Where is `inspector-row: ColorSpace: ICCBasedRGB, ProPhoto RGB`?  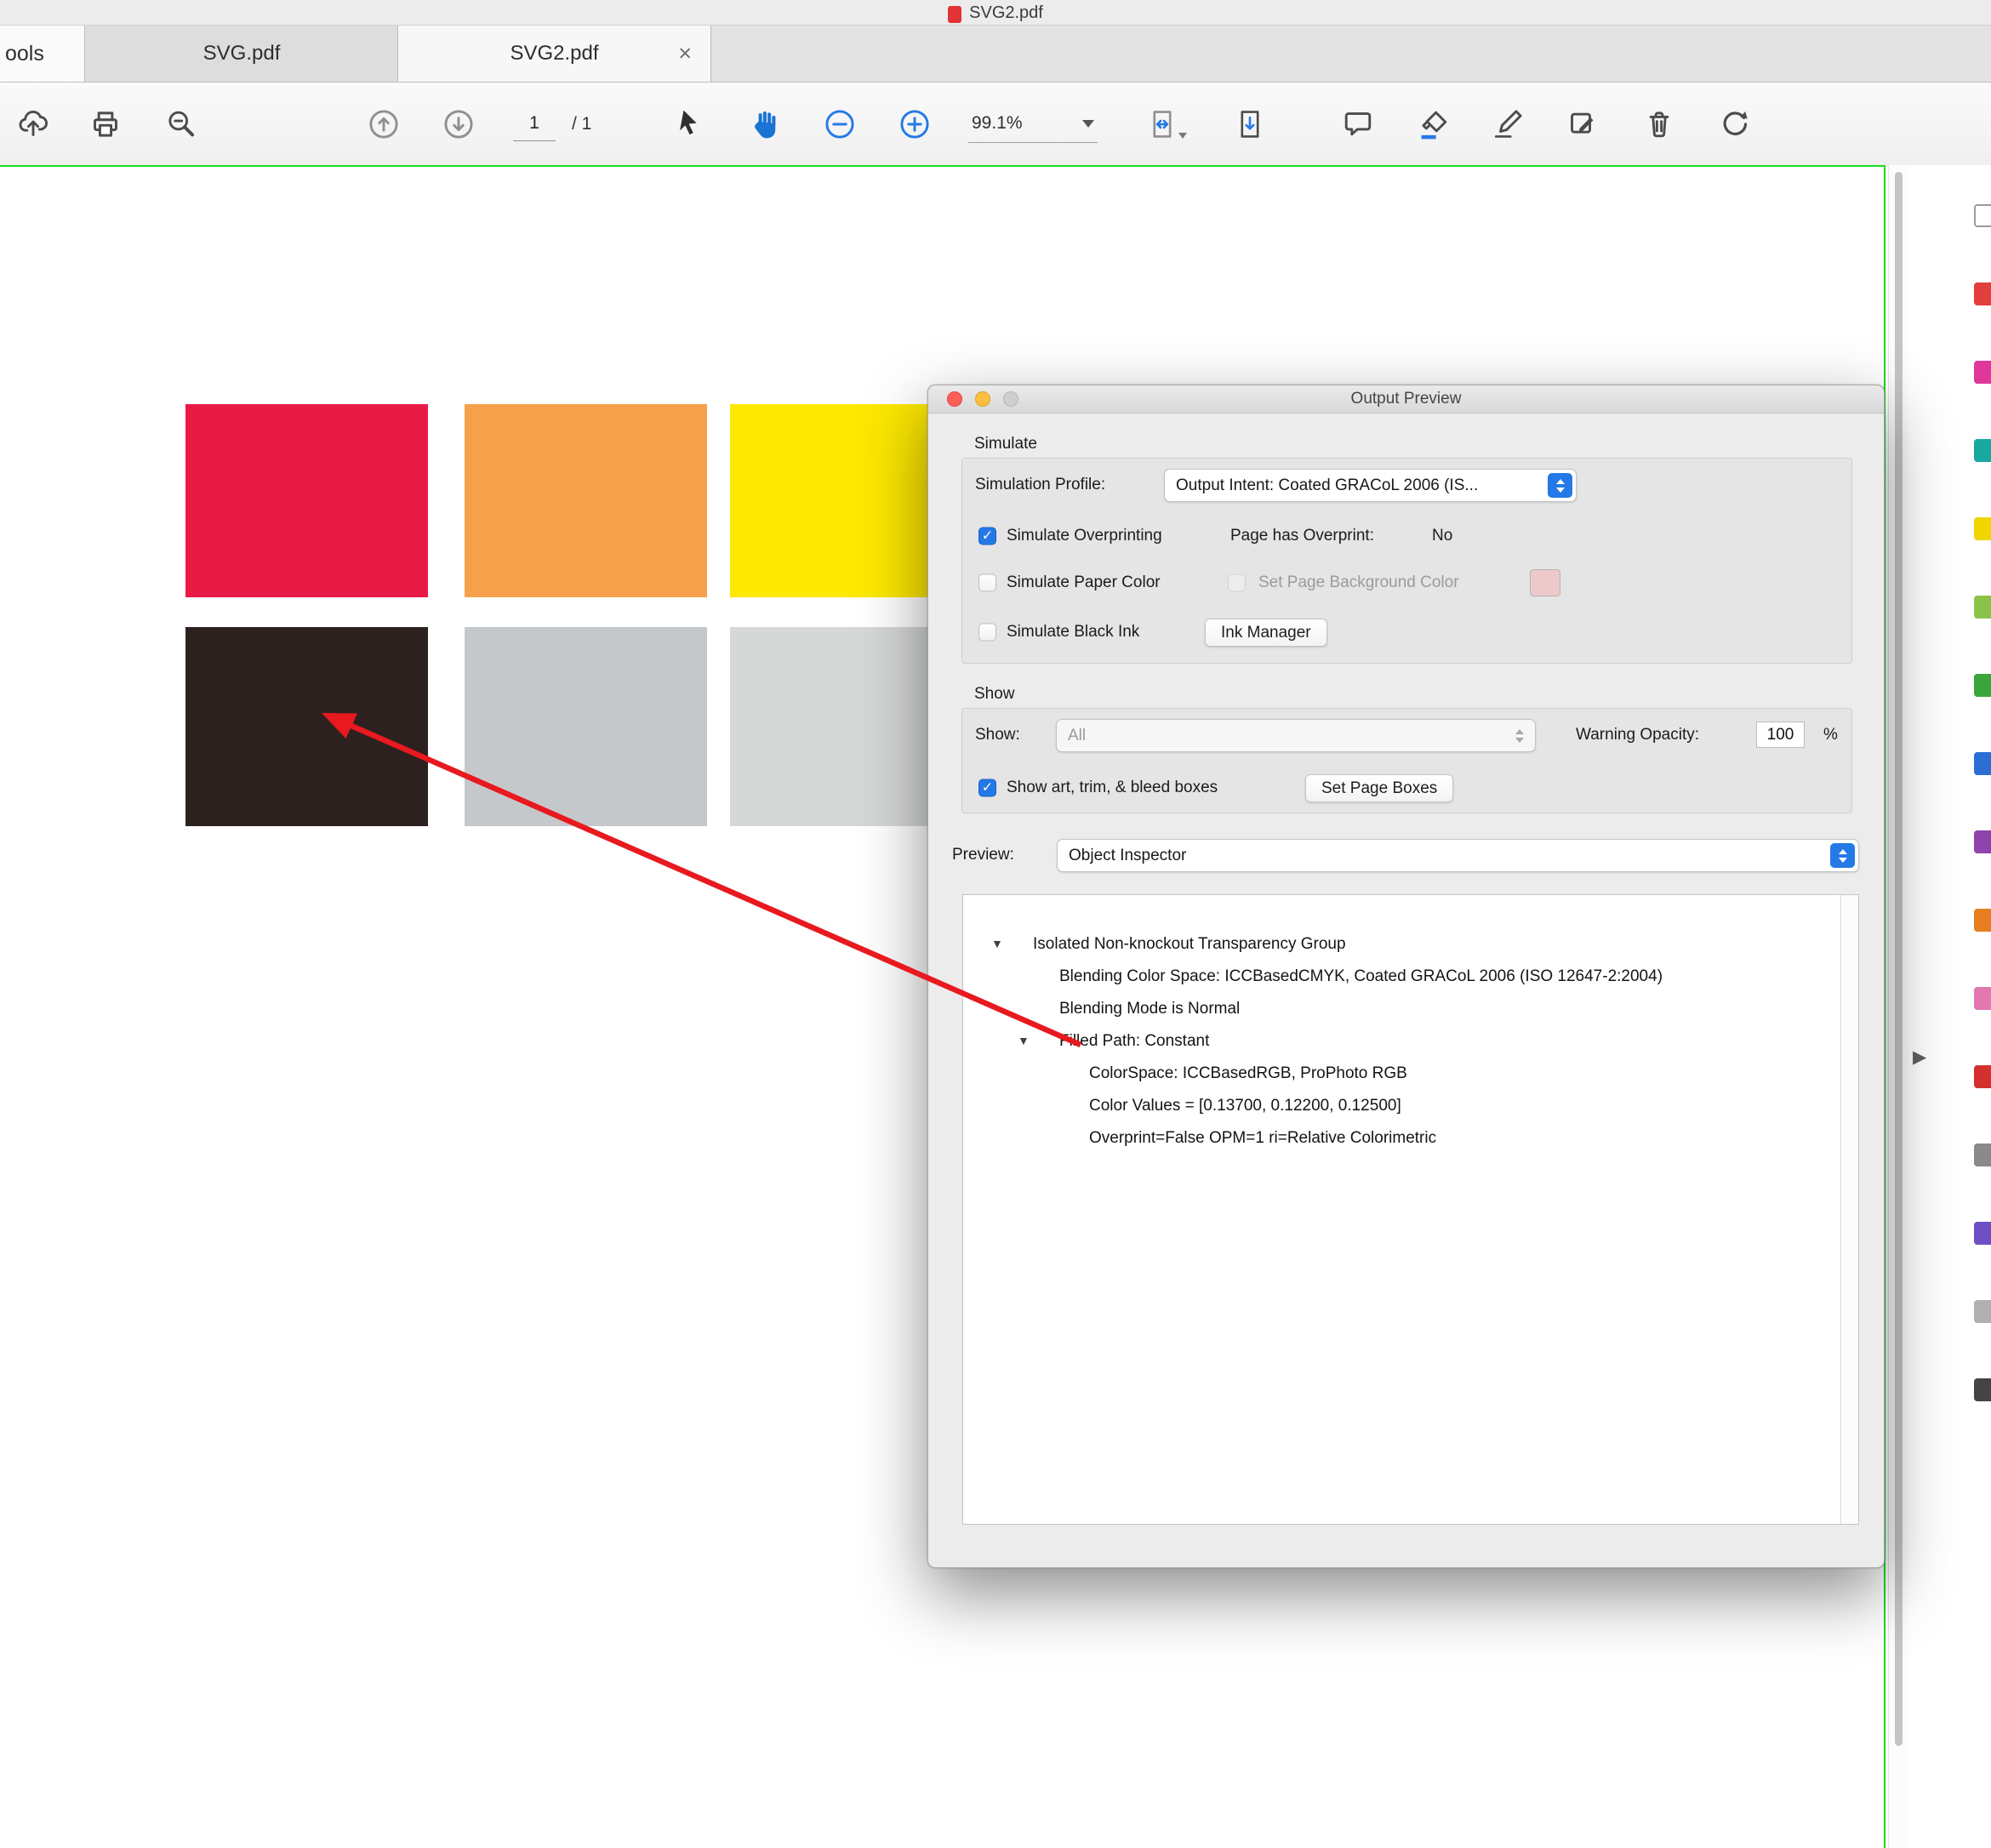 inspector-row: ColorSpace: ICCBasedRGB, ProPhoto RGB is located at coordinates (1410, 1074).